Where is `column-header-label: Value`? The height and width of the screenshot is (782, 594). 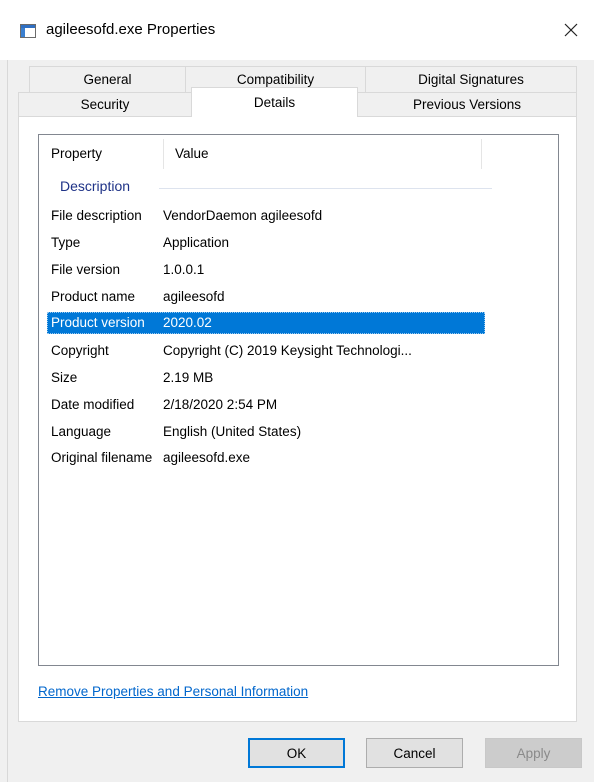 column-header-label: Value is located at coordinates (192, 153).